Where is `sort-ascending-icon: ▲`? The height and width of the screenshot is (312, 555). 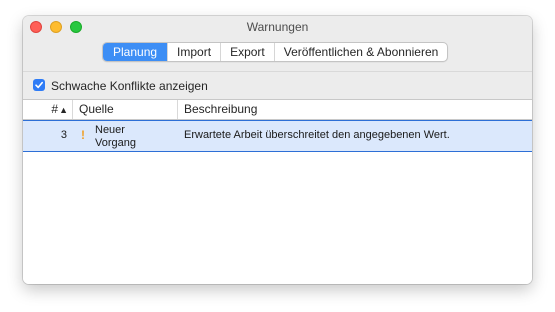
sort-ascending-icon: ▲ is located at coordinates (63, 110).